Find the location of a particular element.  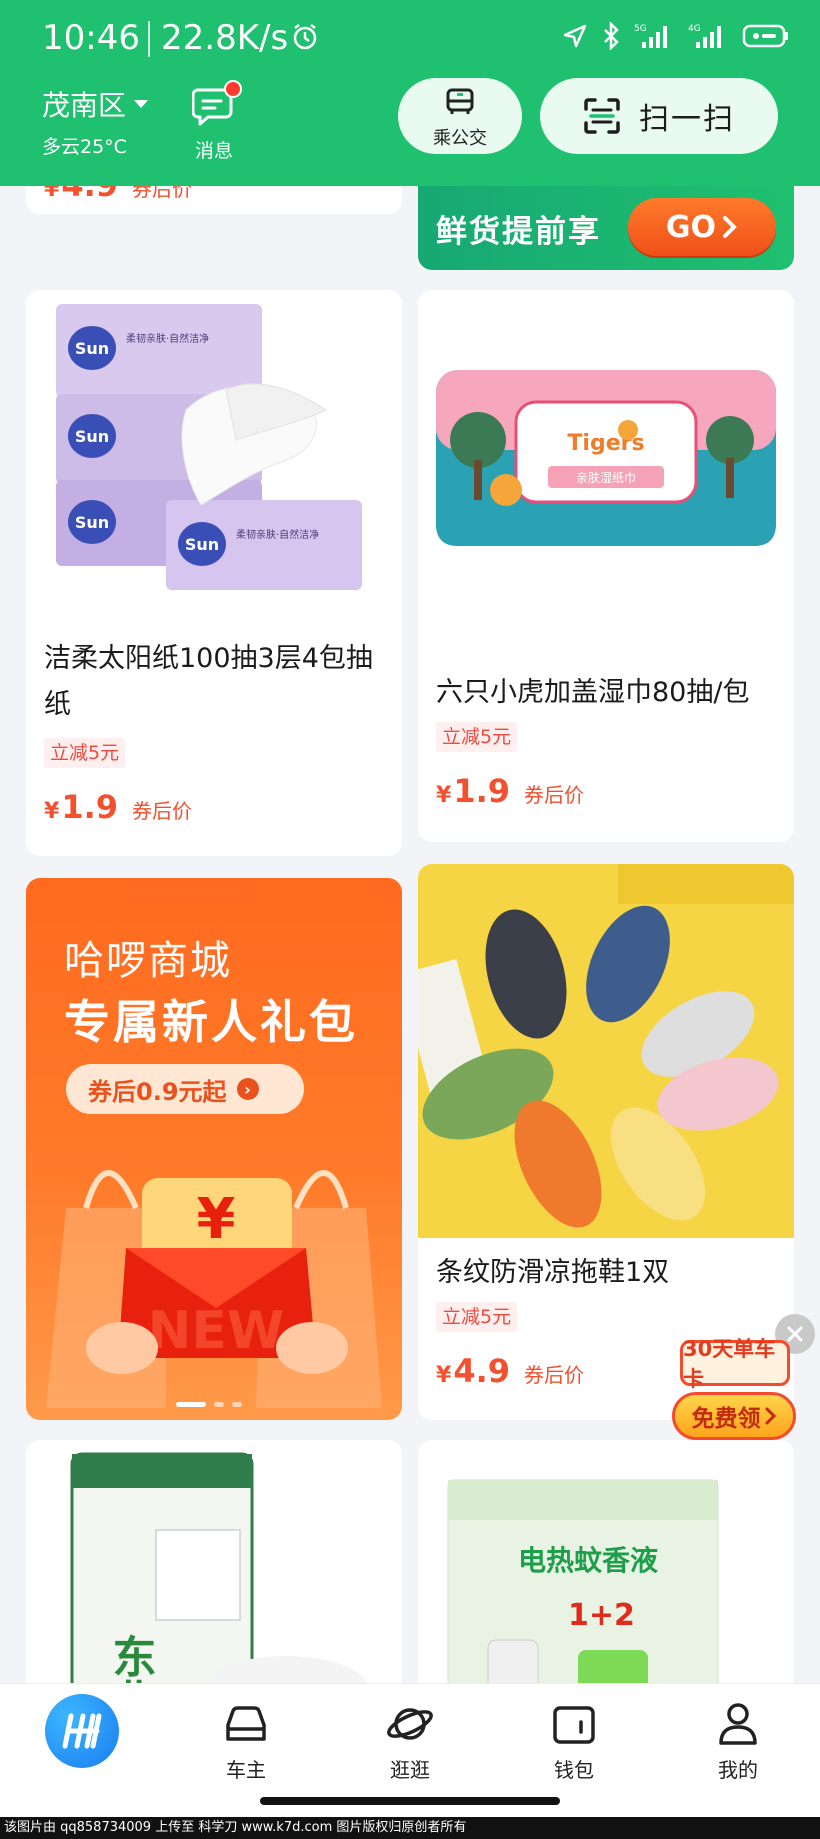

nav-car-owner: 车主 is located at coordinates (246, 1735).